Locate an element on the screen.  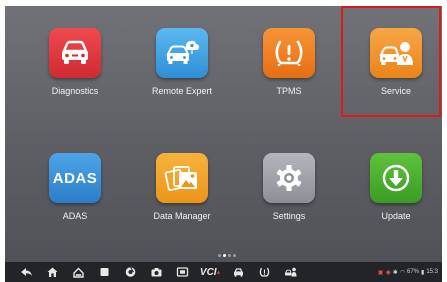
adas-icon: ADAS is located at coordinates (75, 178).